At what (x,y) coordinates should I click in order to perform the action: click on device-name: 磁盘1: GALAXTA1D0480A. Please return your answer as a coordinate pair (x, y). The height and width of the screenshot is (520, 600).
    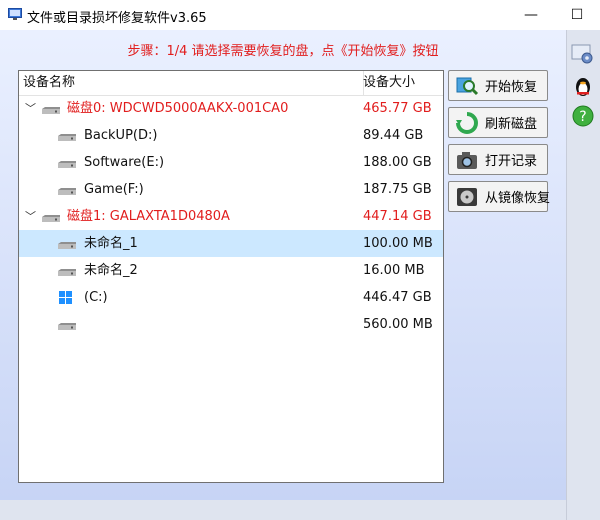
    Looking at the image, I should click on (148, 216).